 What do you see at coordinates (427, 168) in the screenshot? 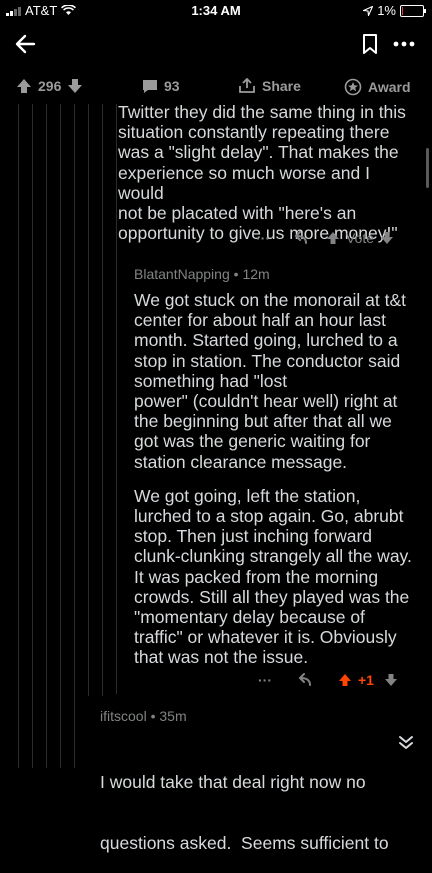
I see `scrollbar` at bounding box center [427, 168].